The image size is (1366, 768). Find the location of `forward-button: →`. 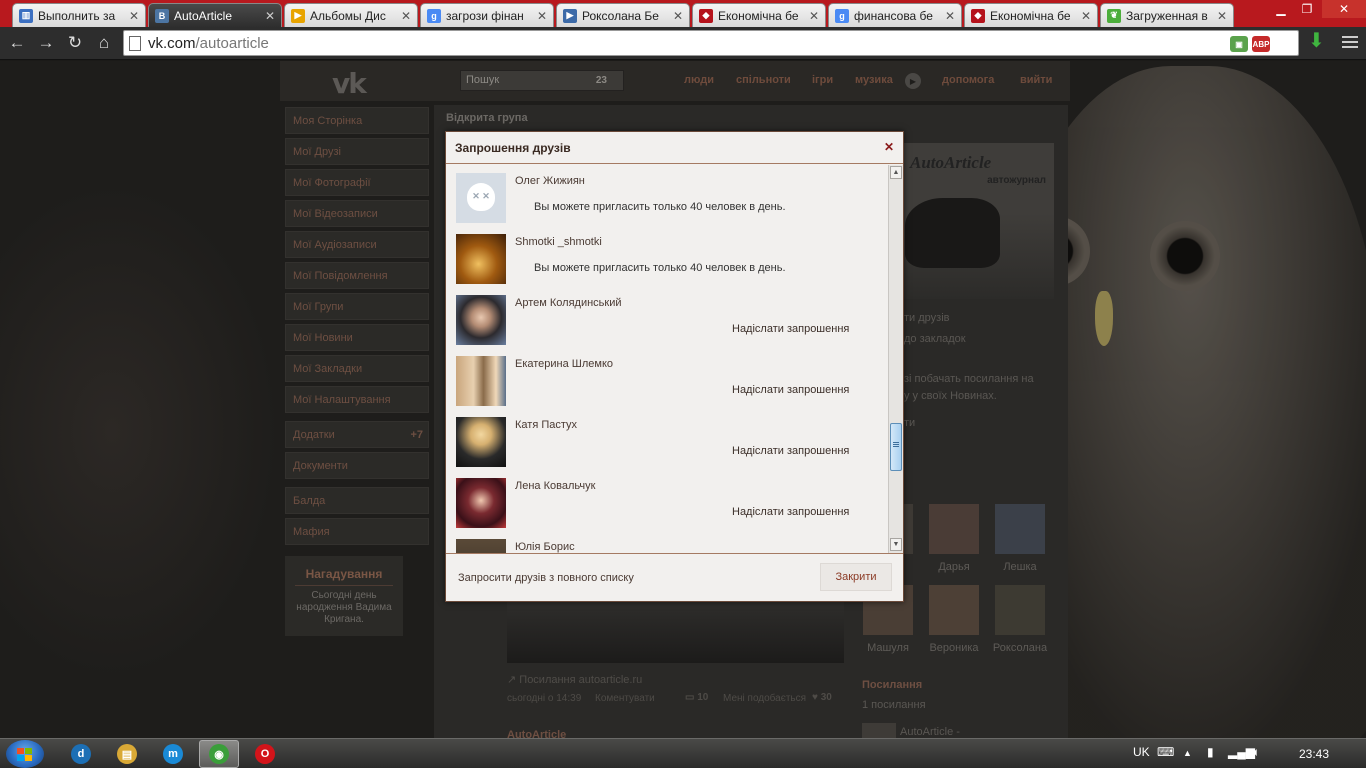

forward-button: → is located at coordinates (46, 43).